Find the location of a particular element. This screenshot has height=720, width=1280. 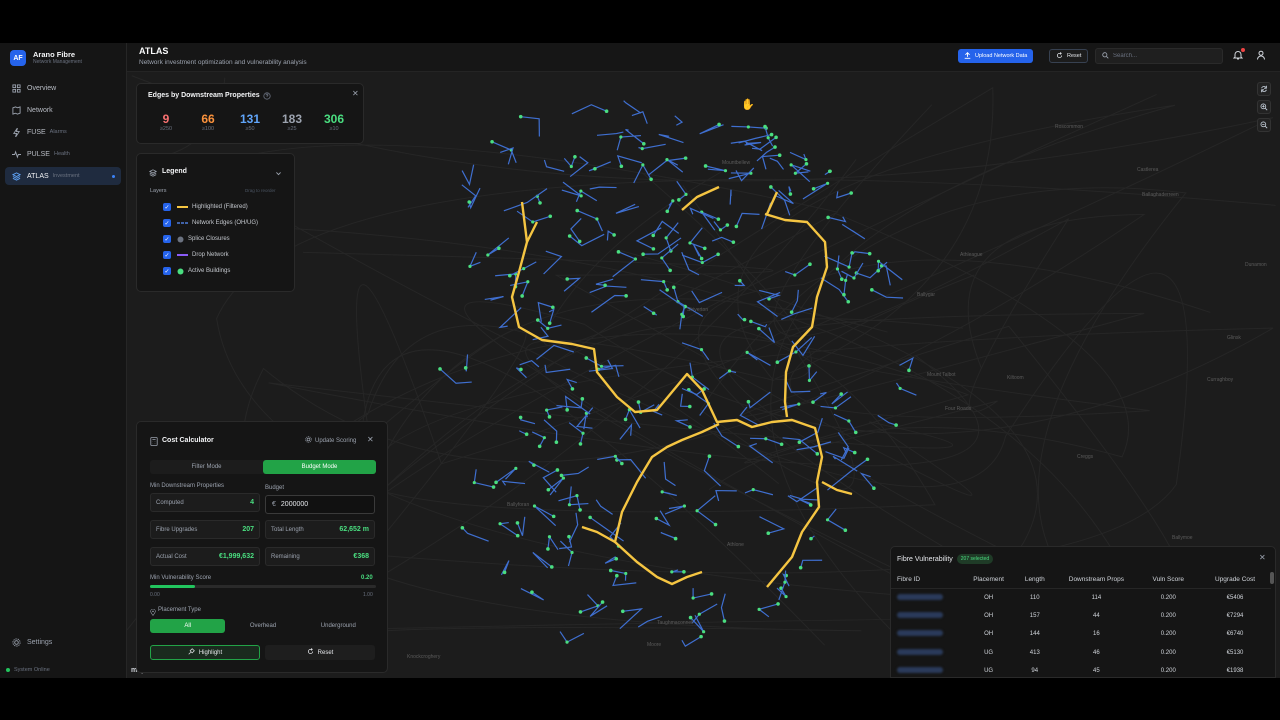

vulnerability-slider is located at coordinates (263, 586).